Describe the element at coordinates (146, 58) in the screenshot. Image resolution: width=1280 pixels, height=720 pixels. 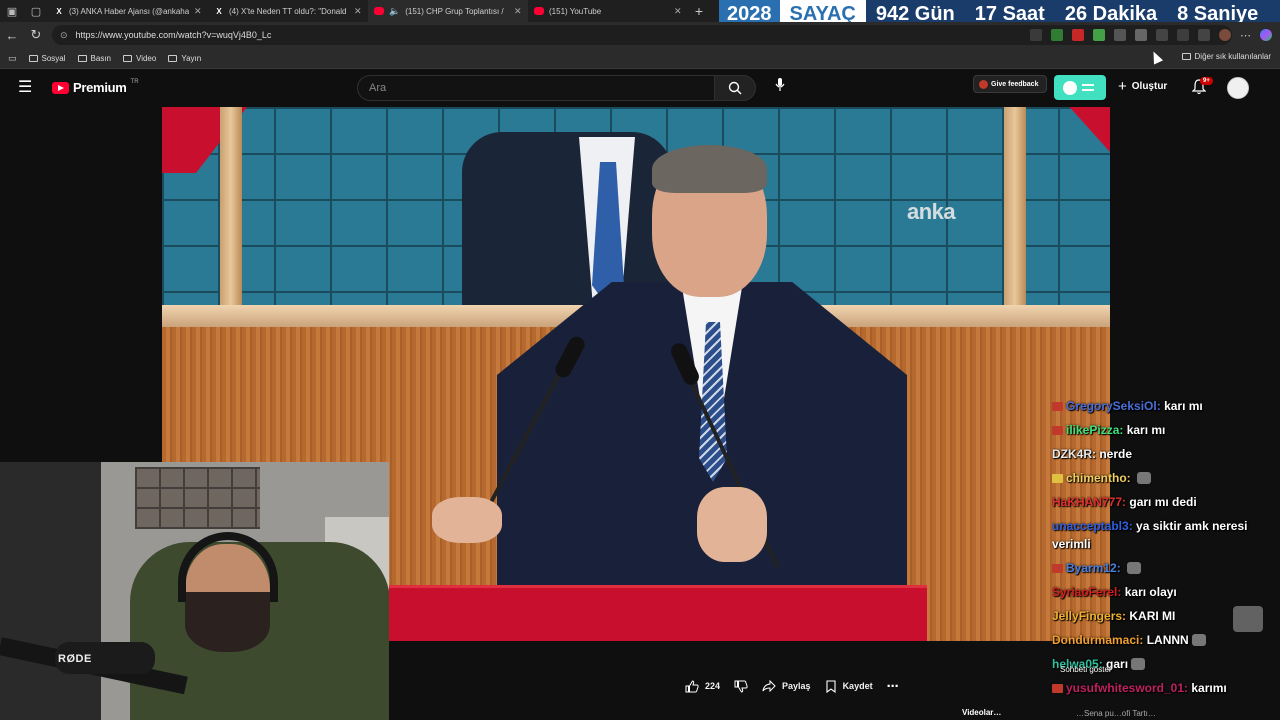
I see `bookmark-label: Video` at that location.